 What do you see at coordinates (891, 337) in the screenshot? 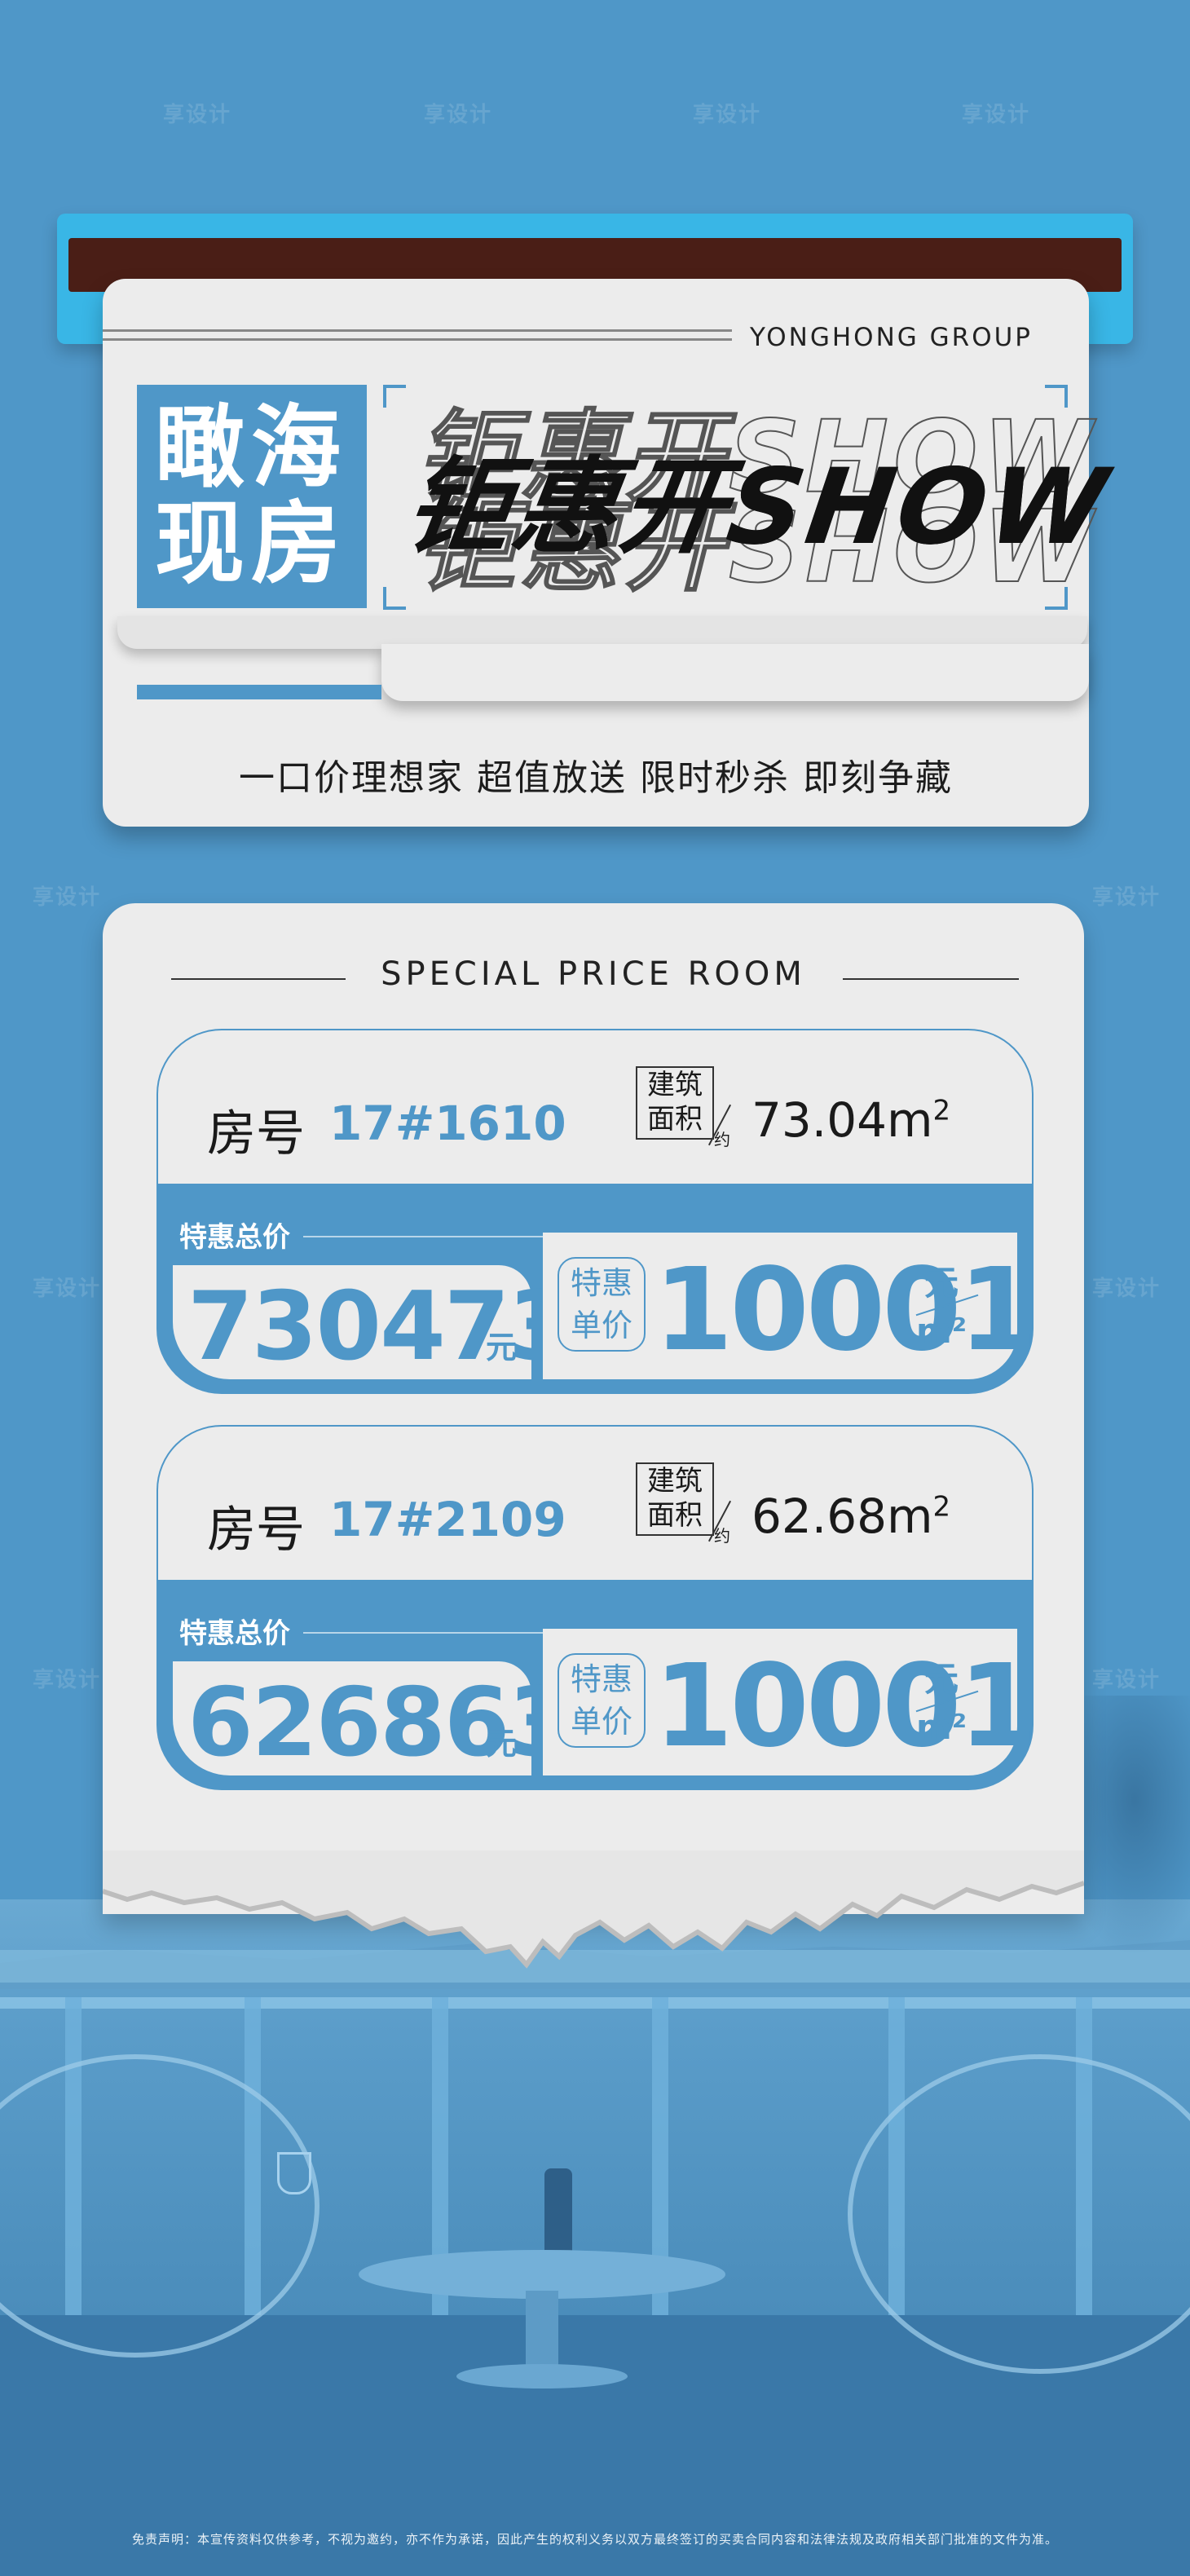
I see `brand-name: YONGHONG GROUP` at bounding box center [891, 337].